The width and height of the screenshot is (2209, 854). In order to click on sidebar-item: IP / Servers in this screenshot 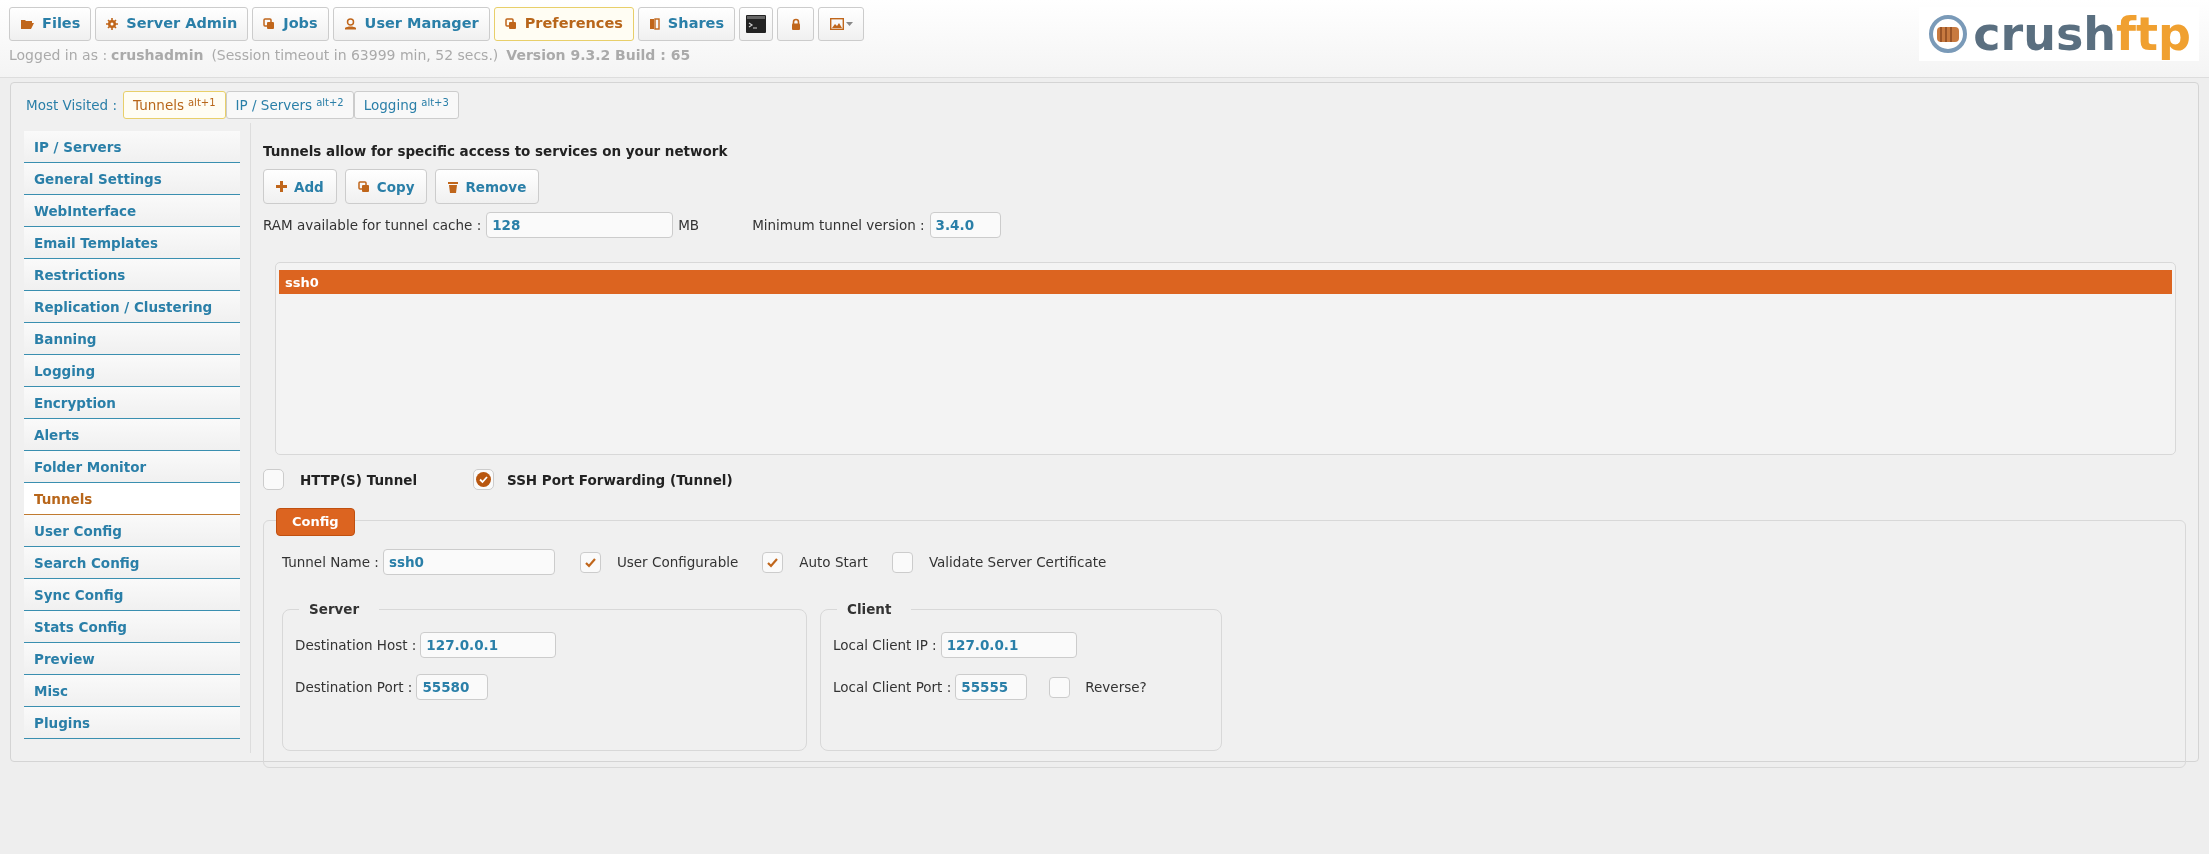, I will do `click(132, 147)`.